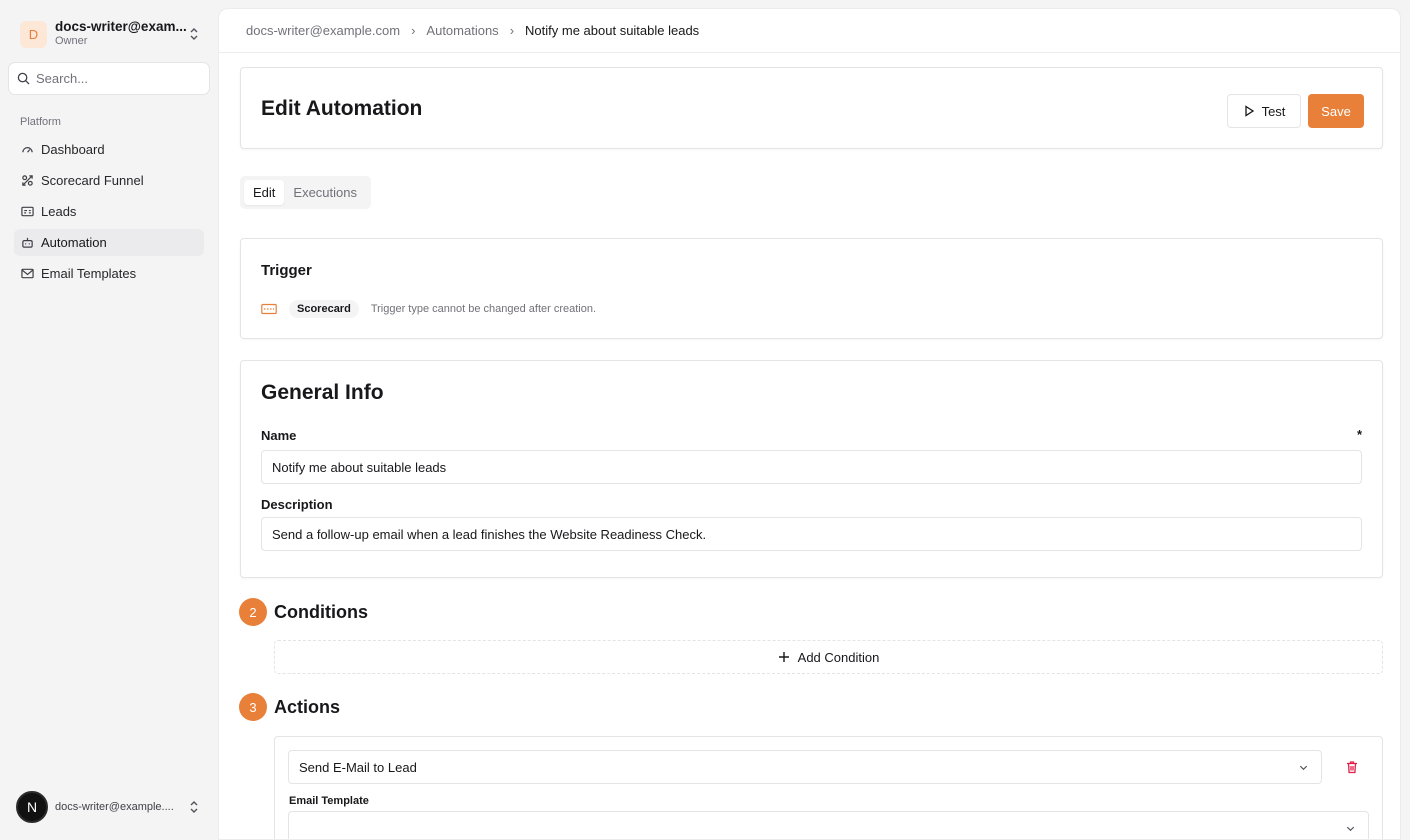  Describe the element at coordinates (40, 122) in the screenshot. I see `nav-section-label: Platform` at that location.